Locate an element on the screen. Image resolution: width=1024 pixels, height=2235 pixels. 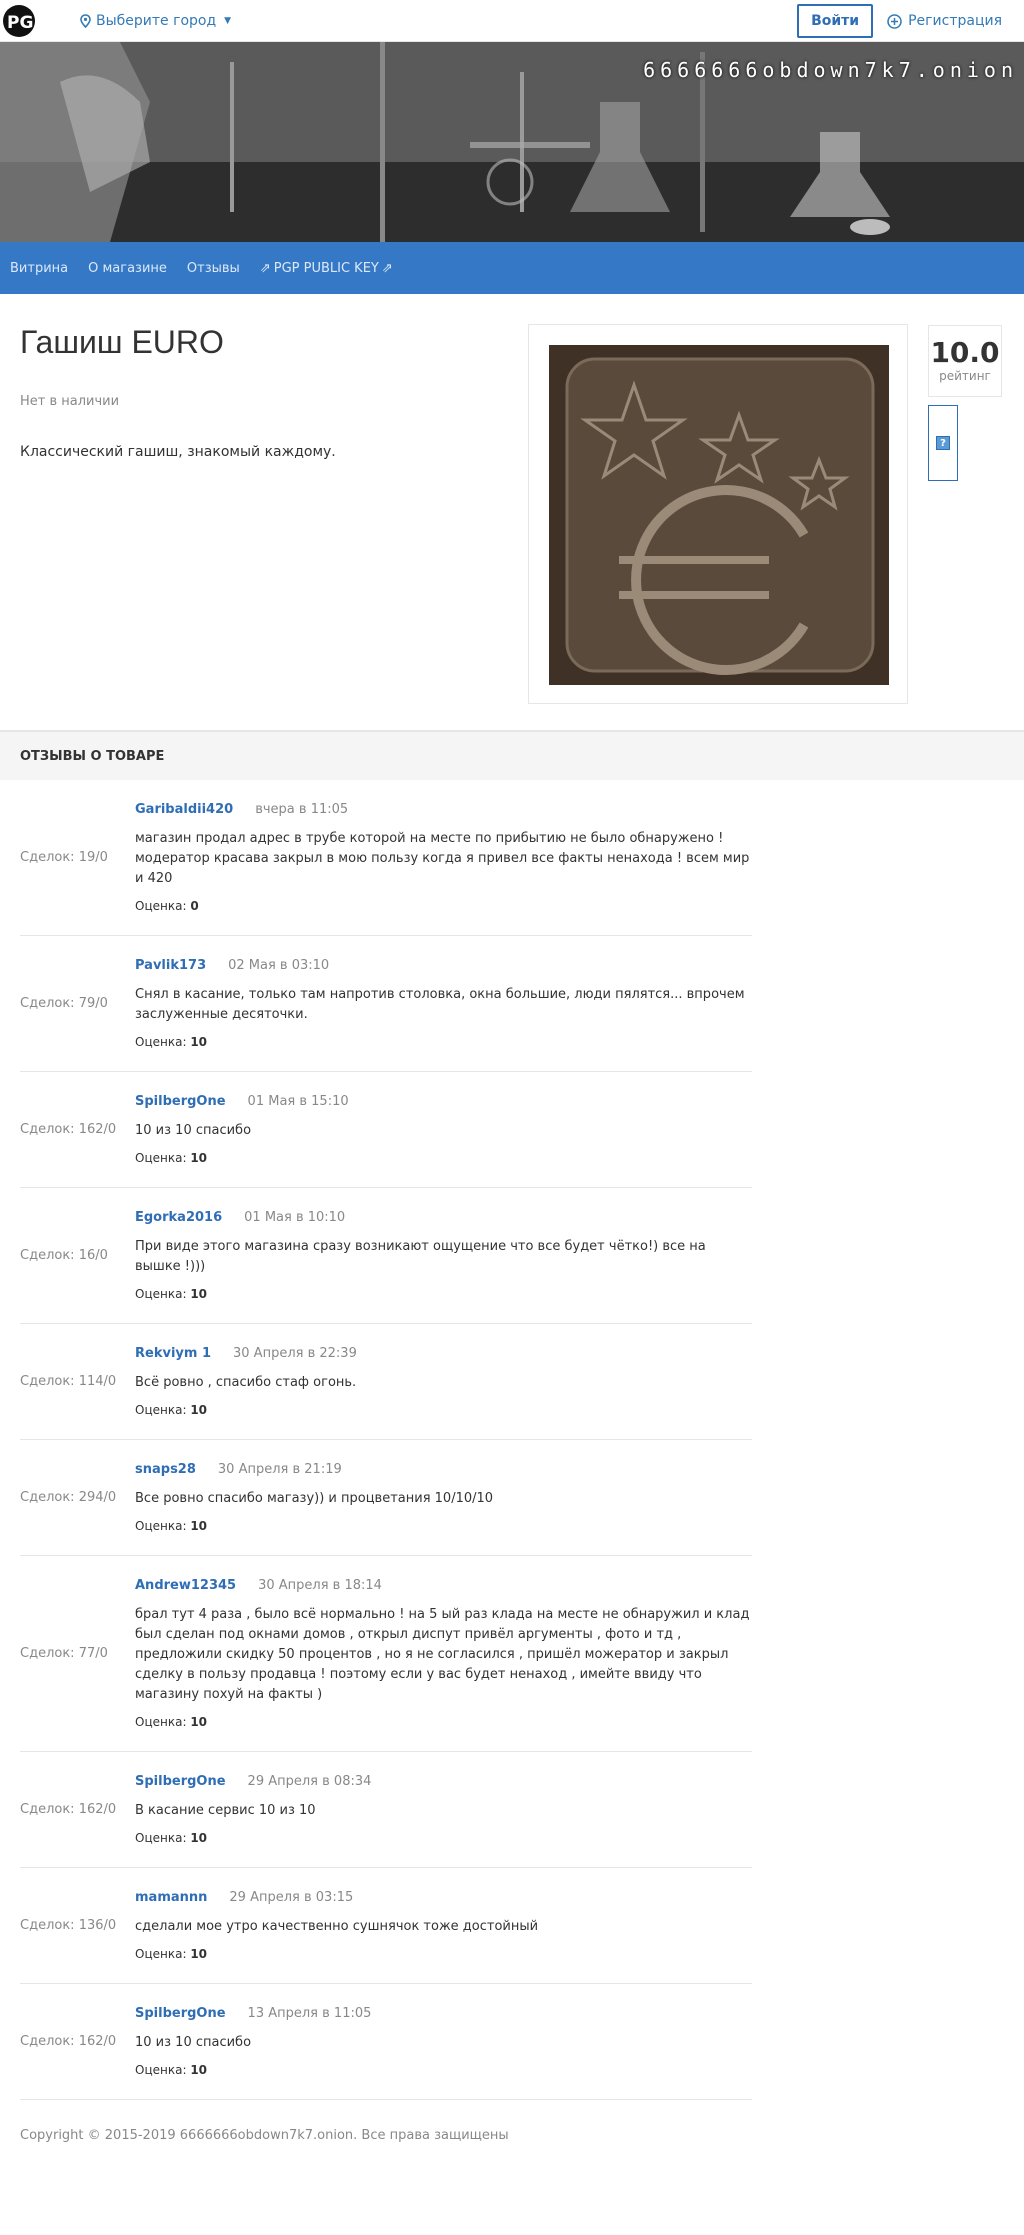
review-username: Andrew12345 is located at coordinates (185, 1585).